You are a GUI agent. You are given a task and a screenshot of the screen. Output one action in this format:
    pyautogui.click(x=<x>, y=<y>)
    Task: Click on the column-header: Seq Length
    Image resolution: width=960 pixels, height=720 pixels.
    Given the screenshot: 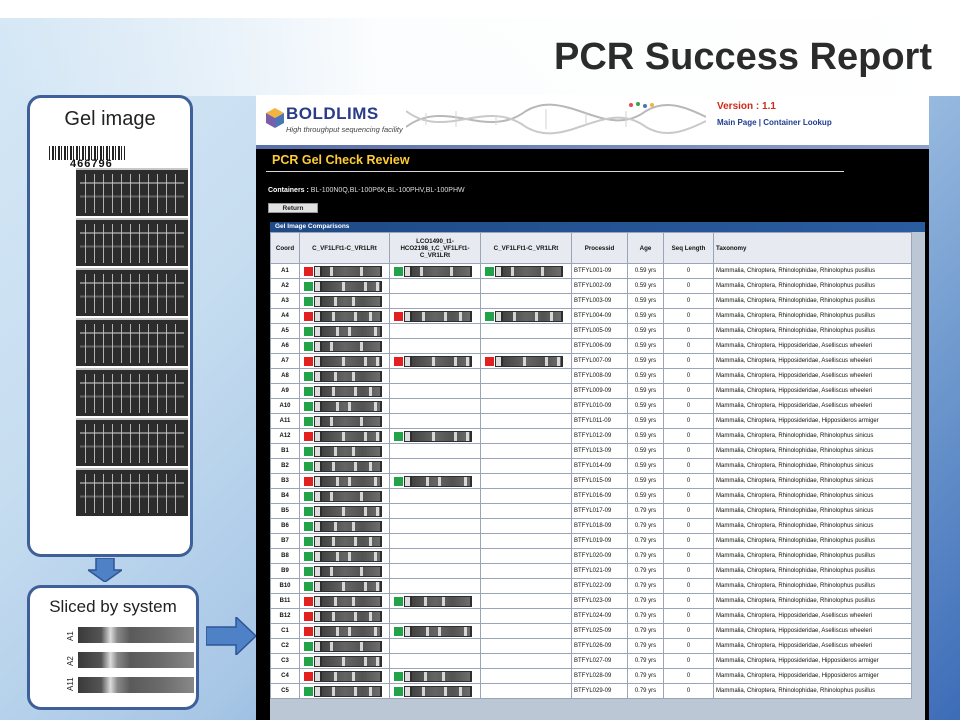 What is the action you would take?
    pyautogui.click(x=688, y=248)
    